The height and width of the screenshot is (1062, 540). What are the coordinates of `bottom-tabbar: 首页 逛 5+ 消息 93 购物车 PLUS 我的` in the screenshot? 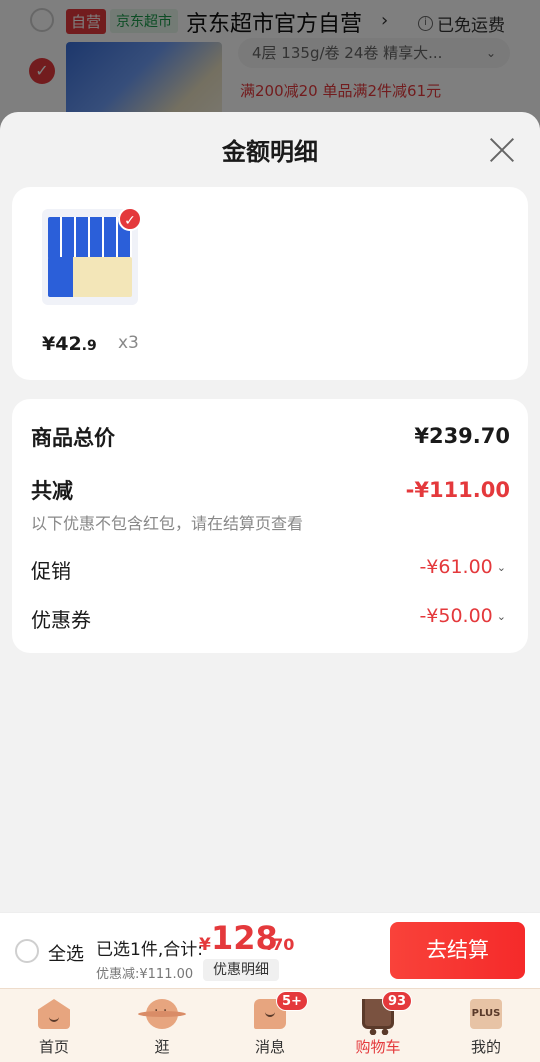 It's located at (270, 1025).